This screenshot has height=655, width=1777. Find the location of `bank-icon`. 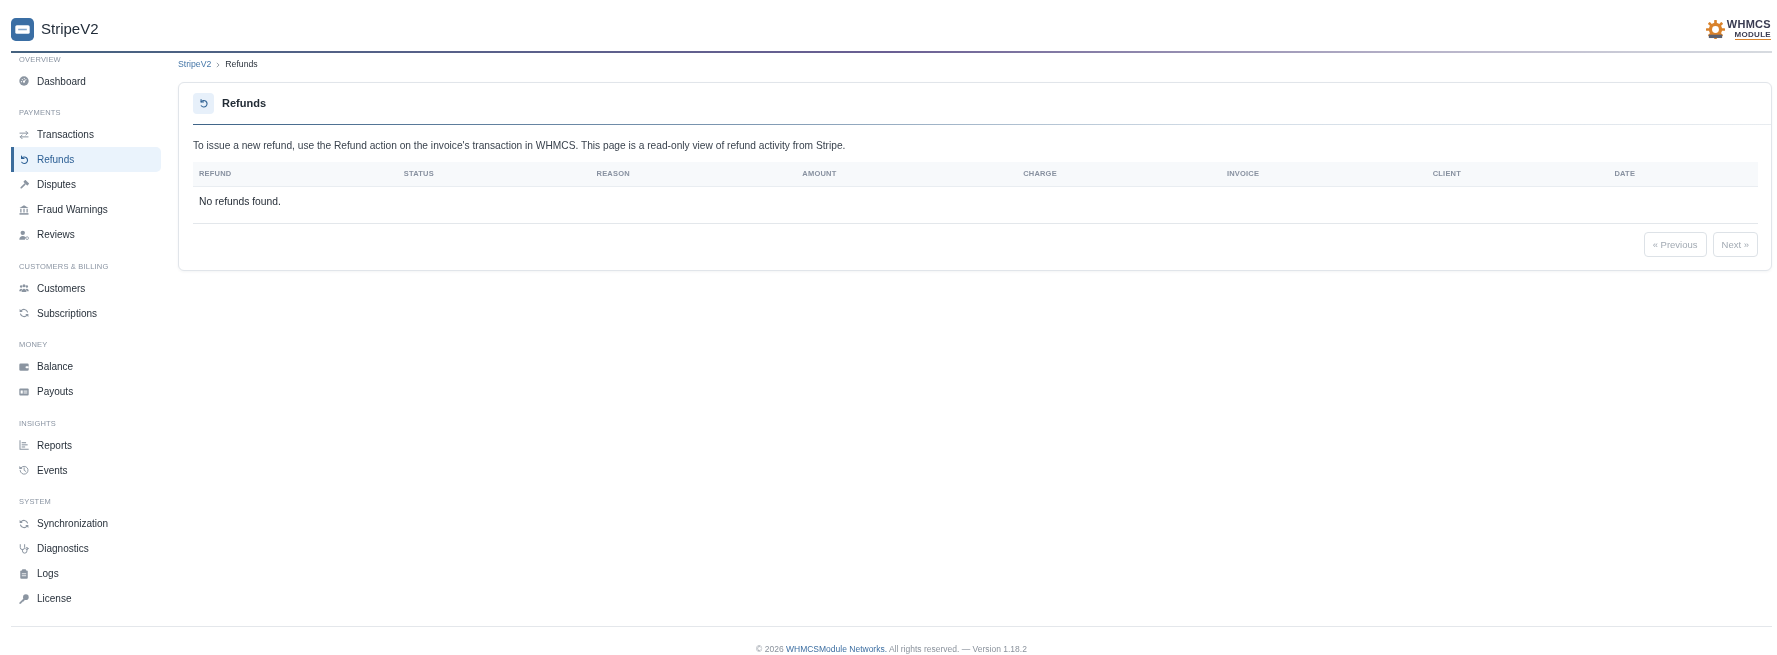

bank-icon is located at coordinates (24, 209).